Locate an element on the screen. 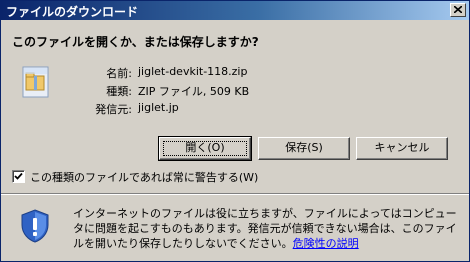  cancel-button-label: キャンセル is located at coordinates (402, 147).